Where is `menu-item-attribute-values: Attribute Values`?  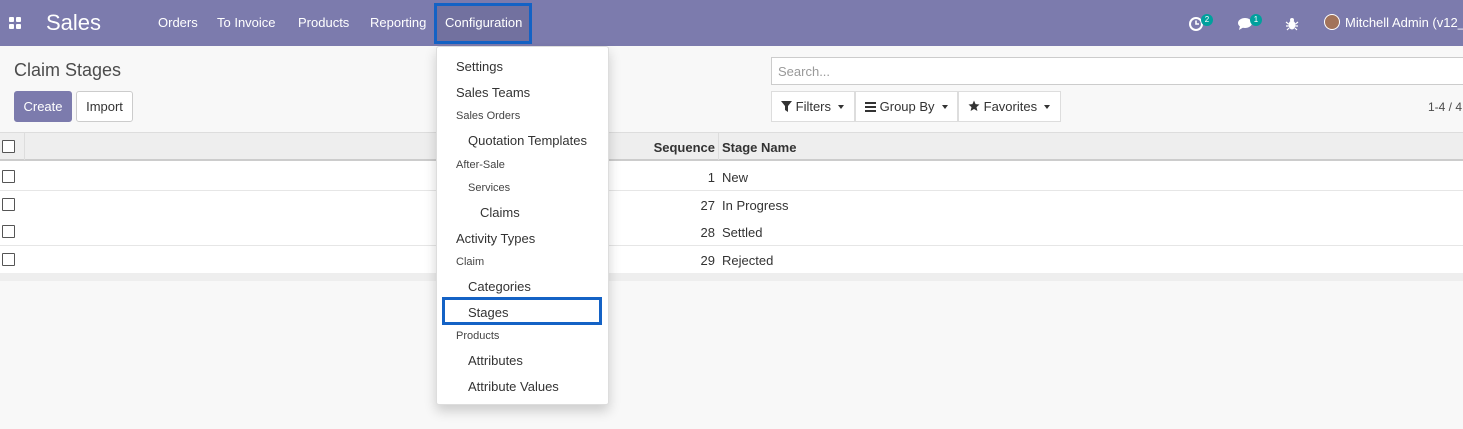
menu-item-attribute-values: Attribute Values is located at coordinates (513, 386).